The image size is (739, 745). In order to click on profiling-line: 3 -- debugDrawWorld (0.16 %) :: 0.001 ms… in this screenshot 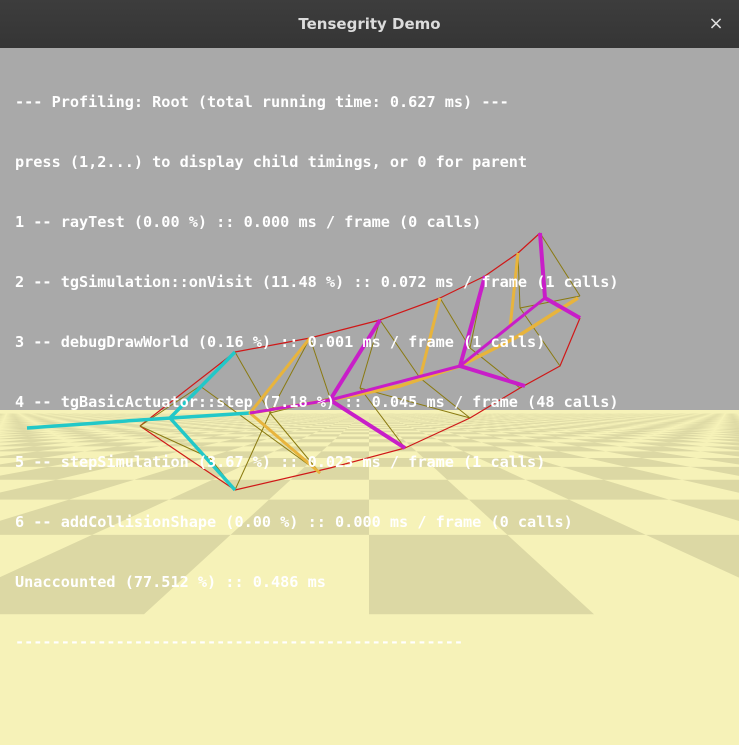, I will do `click(280, 342)`.